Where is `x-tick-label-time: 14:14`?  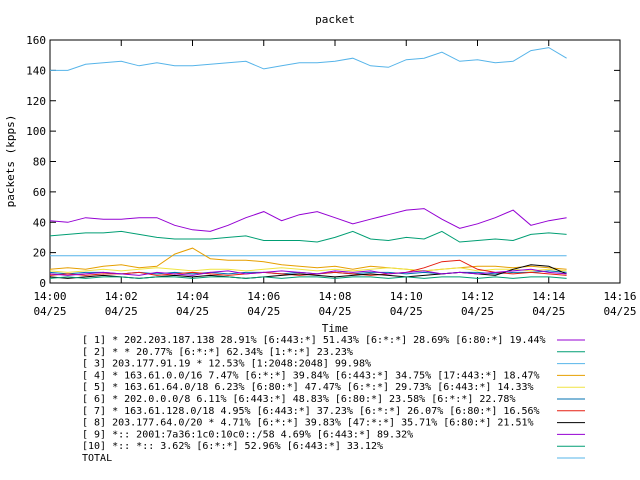 x-tick-label-time: 14:14 is located at coordinates (548, 296).